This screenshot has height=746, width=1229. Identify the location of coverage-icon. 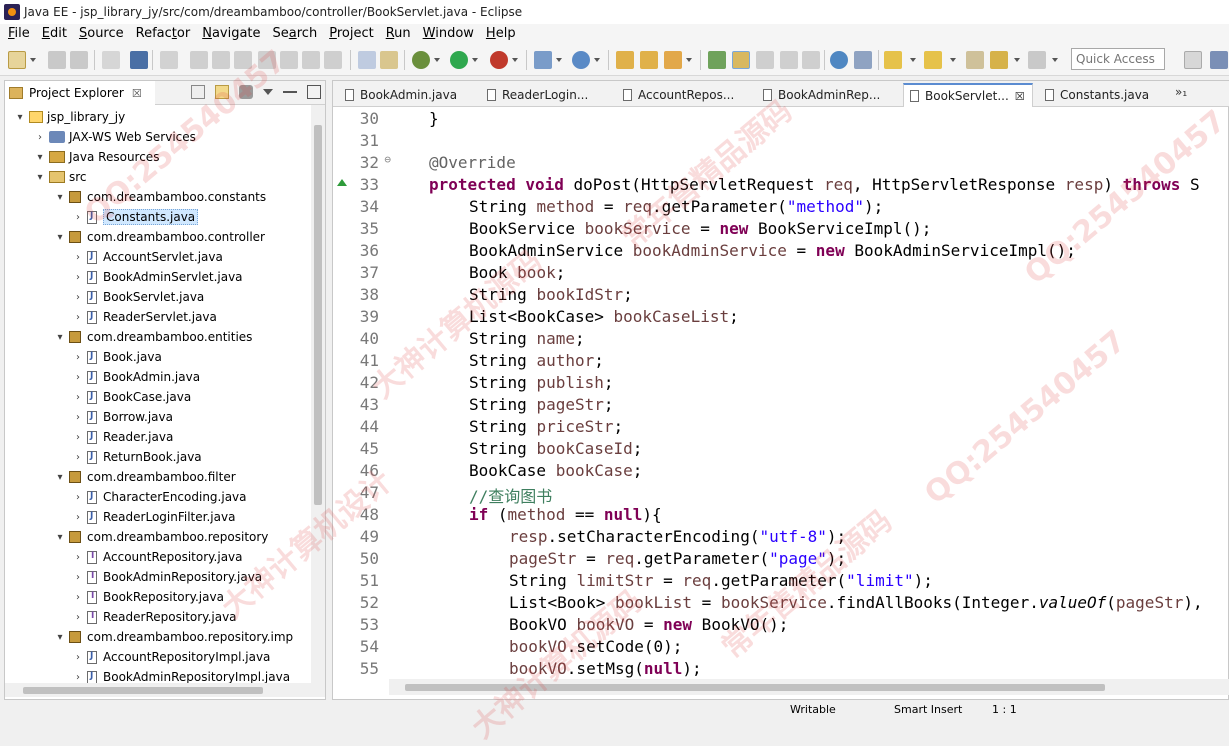
(499, 60).